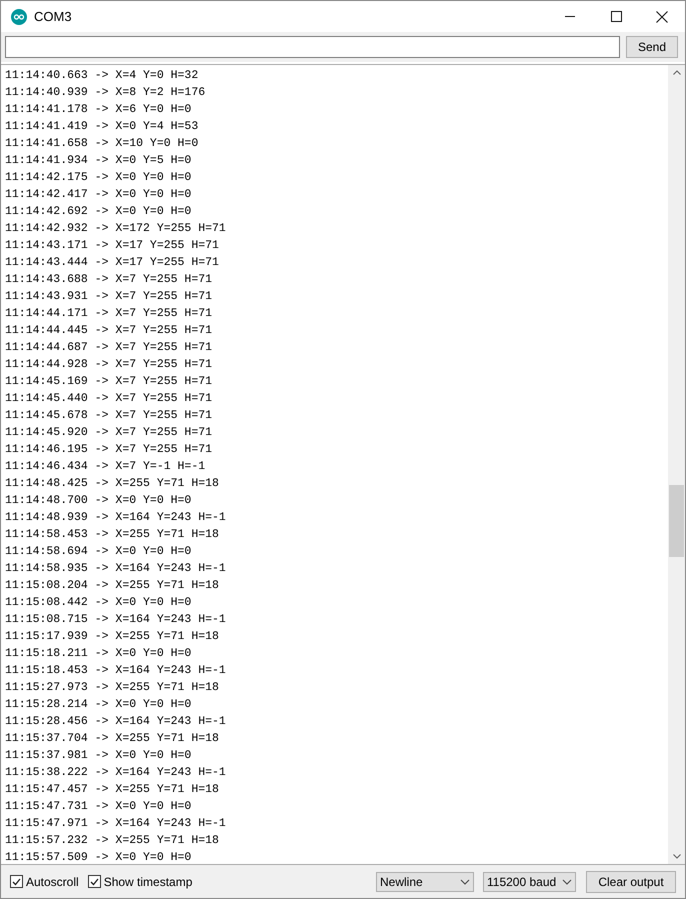  What do you see at coordinates (676, 72) in the screenshot?
I see `scroll-up-icon` at bounding box center [676, 72].